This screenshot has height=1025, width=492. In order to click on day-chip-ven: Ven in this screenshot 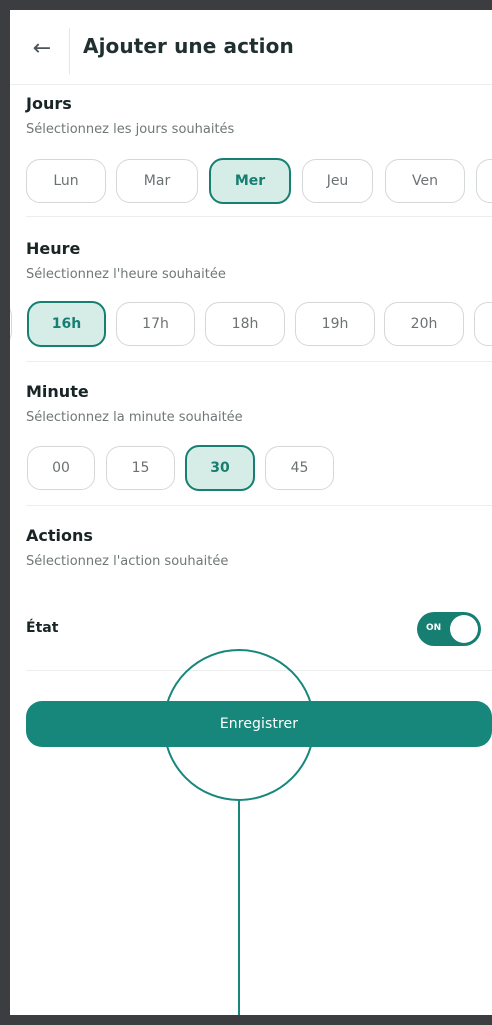, I will do `click(425, 181)`.